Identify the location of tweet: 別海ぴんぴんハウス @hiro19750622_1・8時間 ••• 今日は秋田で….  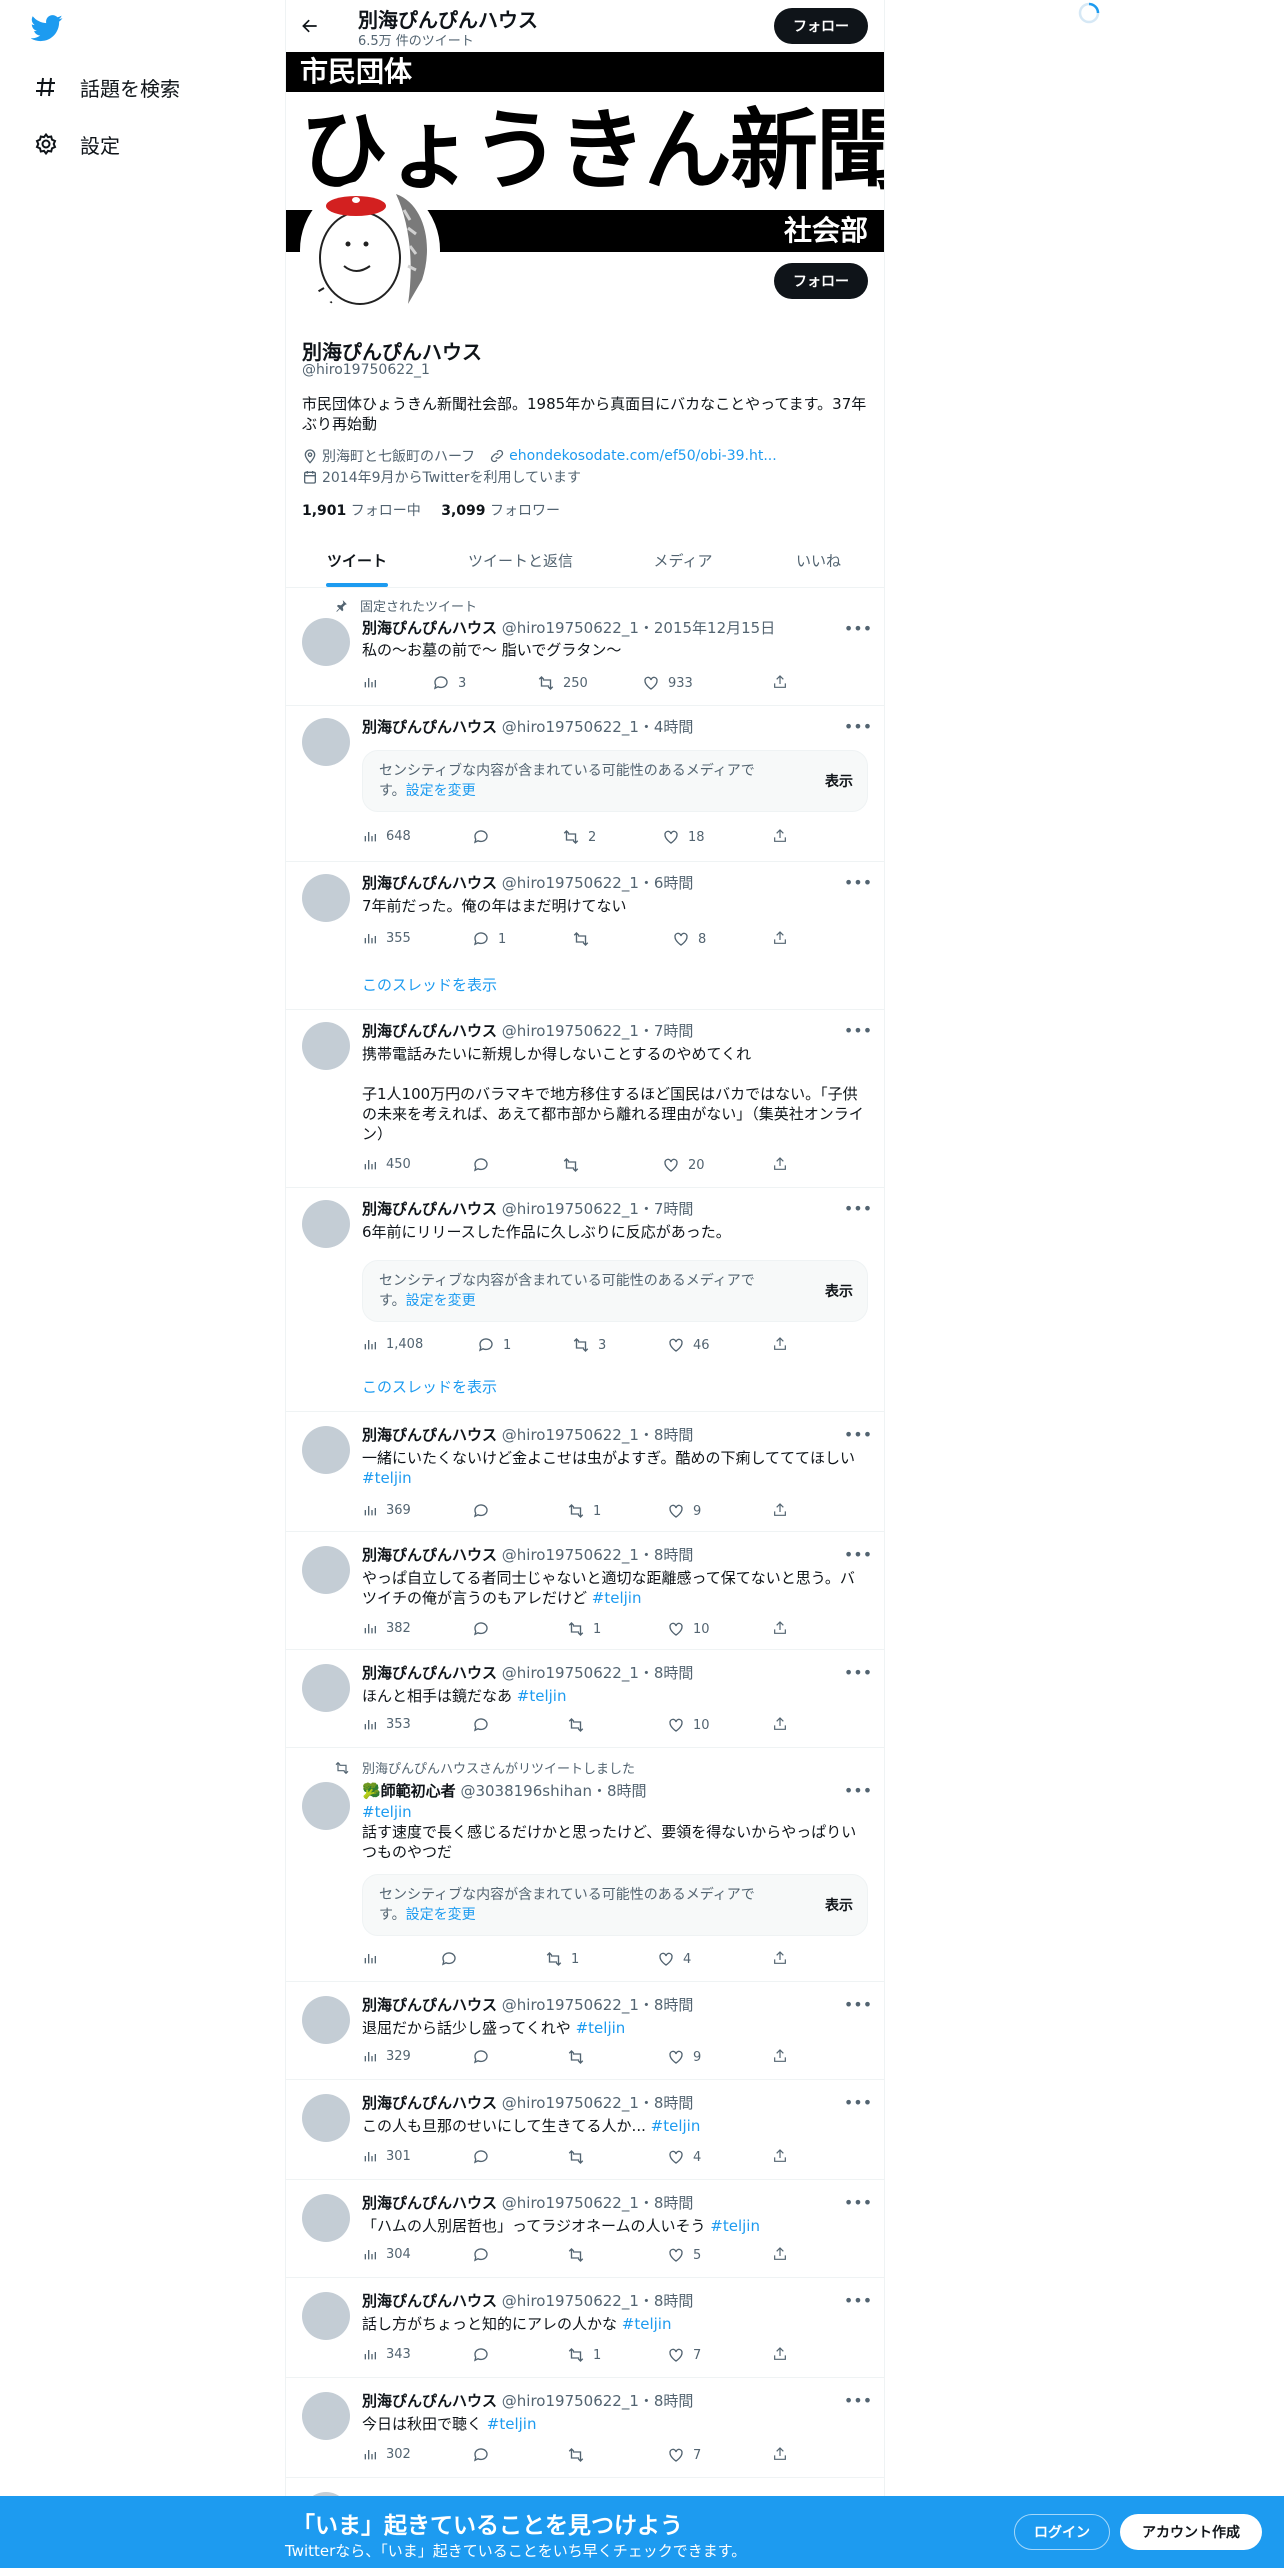
(585, 2428).